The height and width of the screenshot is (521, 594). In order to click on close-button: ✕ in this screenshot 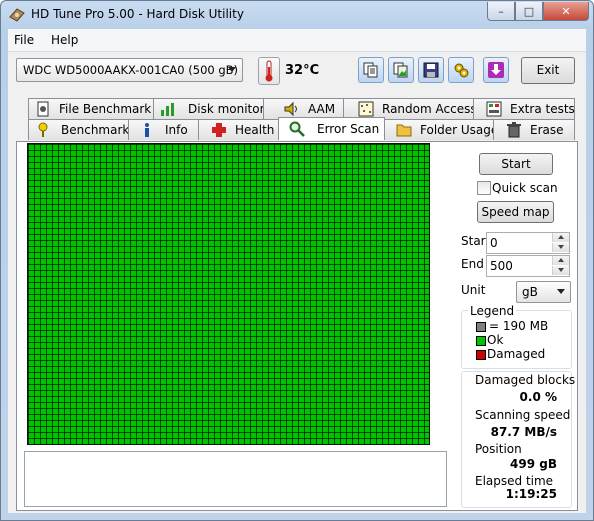, I will do `click(566, 11)`.